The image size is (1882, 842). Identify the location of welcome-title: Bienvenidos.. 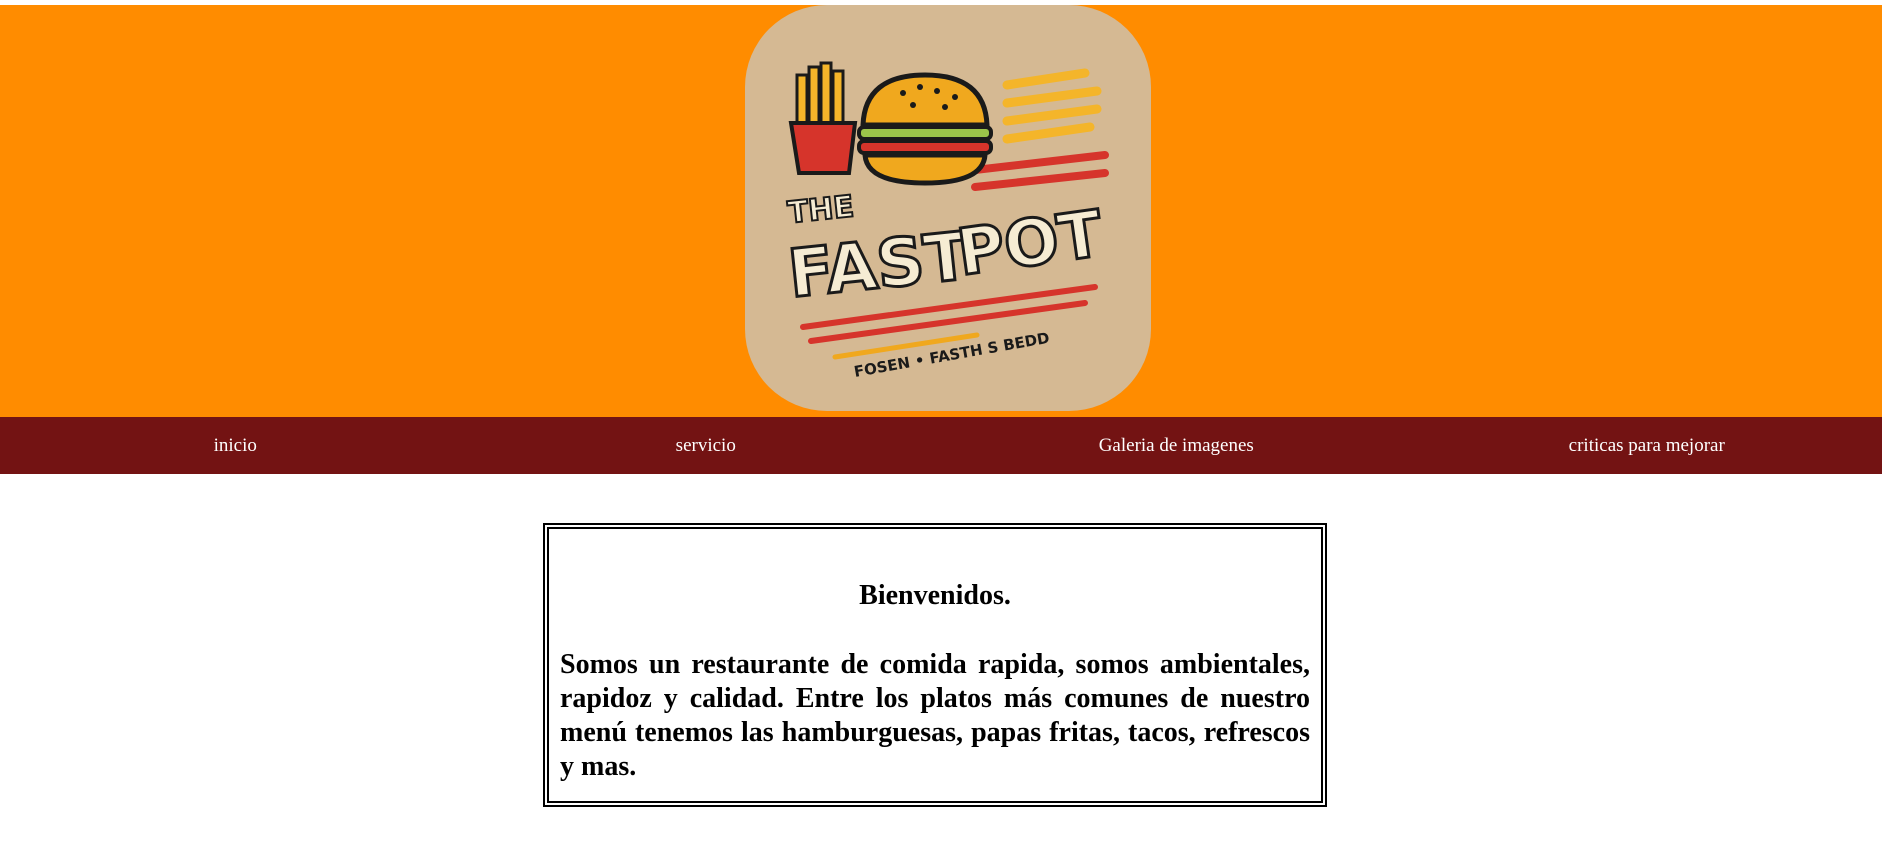
(935, 595).